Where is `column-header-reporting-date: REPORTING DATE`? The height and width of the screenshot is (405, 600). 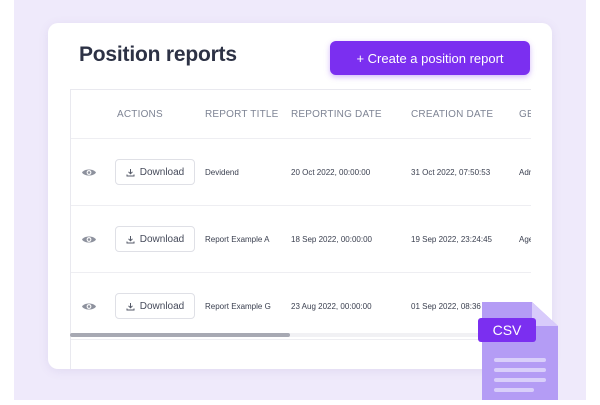 column-header-reporting-date: REPORTING DATE is located at coordinates (351, 114).